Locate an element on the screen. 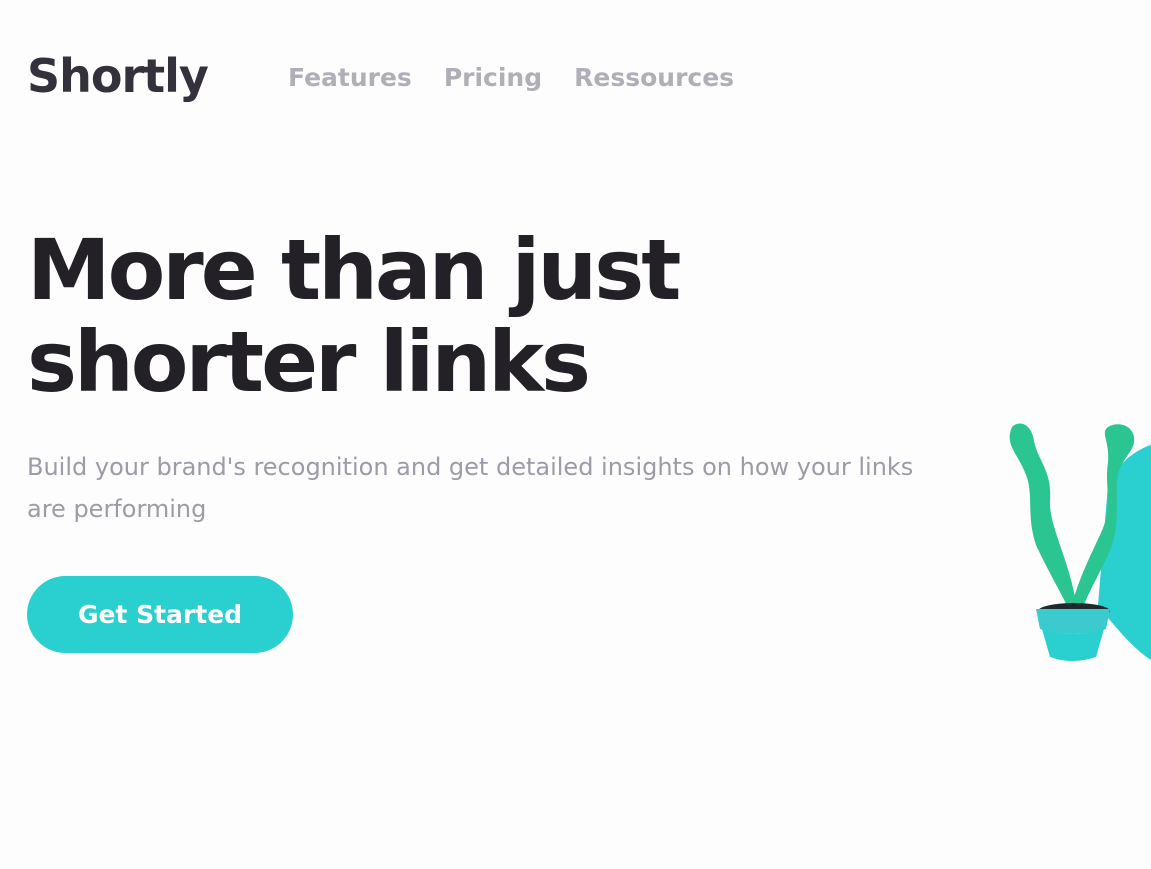  plant-illustration is located at coordinates (1080, 542).